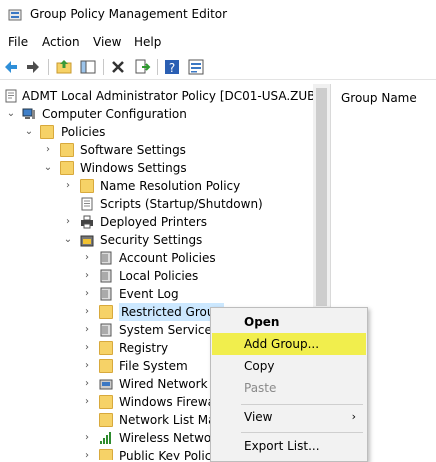 The width and height of the screenshot is (436, 462). I want to click on forward-icon, so click(33, 67).